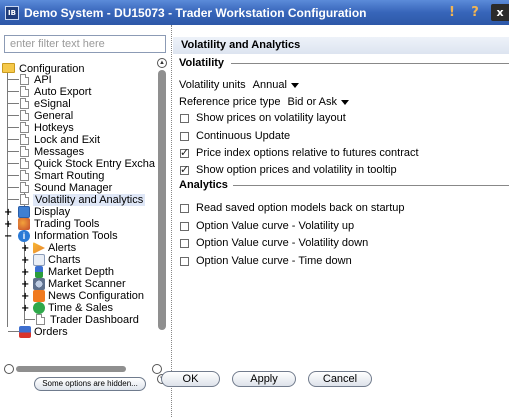 The width and height of the screenshot is (509, 417). What do you see at coordinates (52, 212) in the screenshot?
I see `tree-item-display: Display` at bounding box center [52, 212].